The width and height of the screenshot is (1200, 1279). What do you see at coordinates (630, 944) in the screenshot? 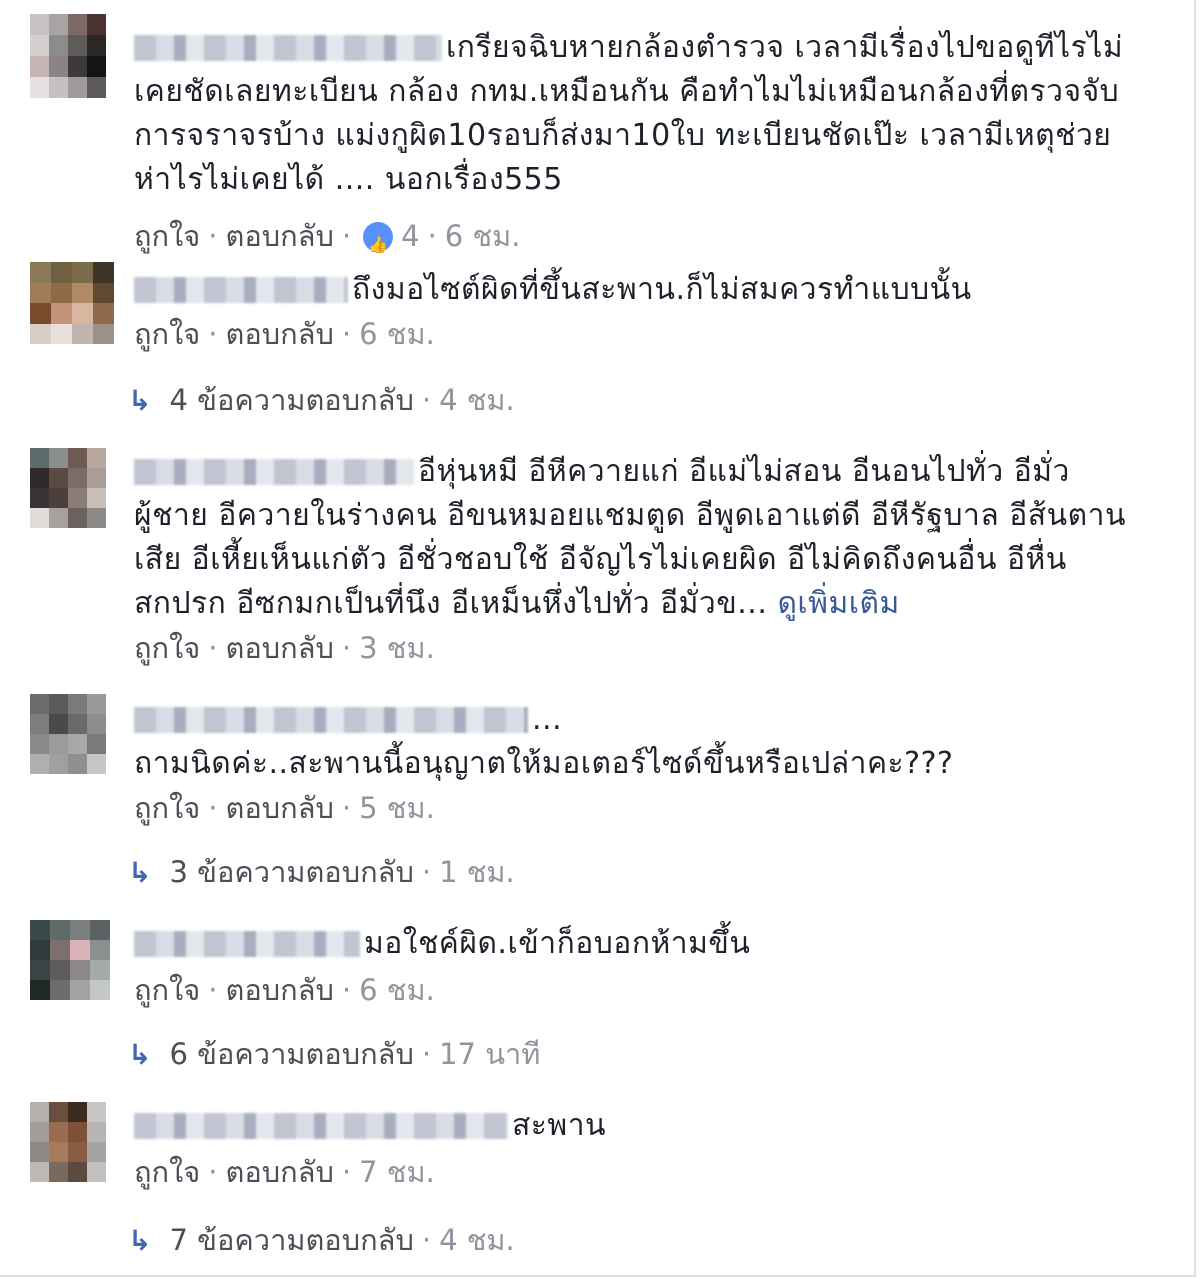
I see `comment-text: มอใชค์ผิด.เข้าก็อบอกห้ามขึ้น` at bounding box center [630, 944].